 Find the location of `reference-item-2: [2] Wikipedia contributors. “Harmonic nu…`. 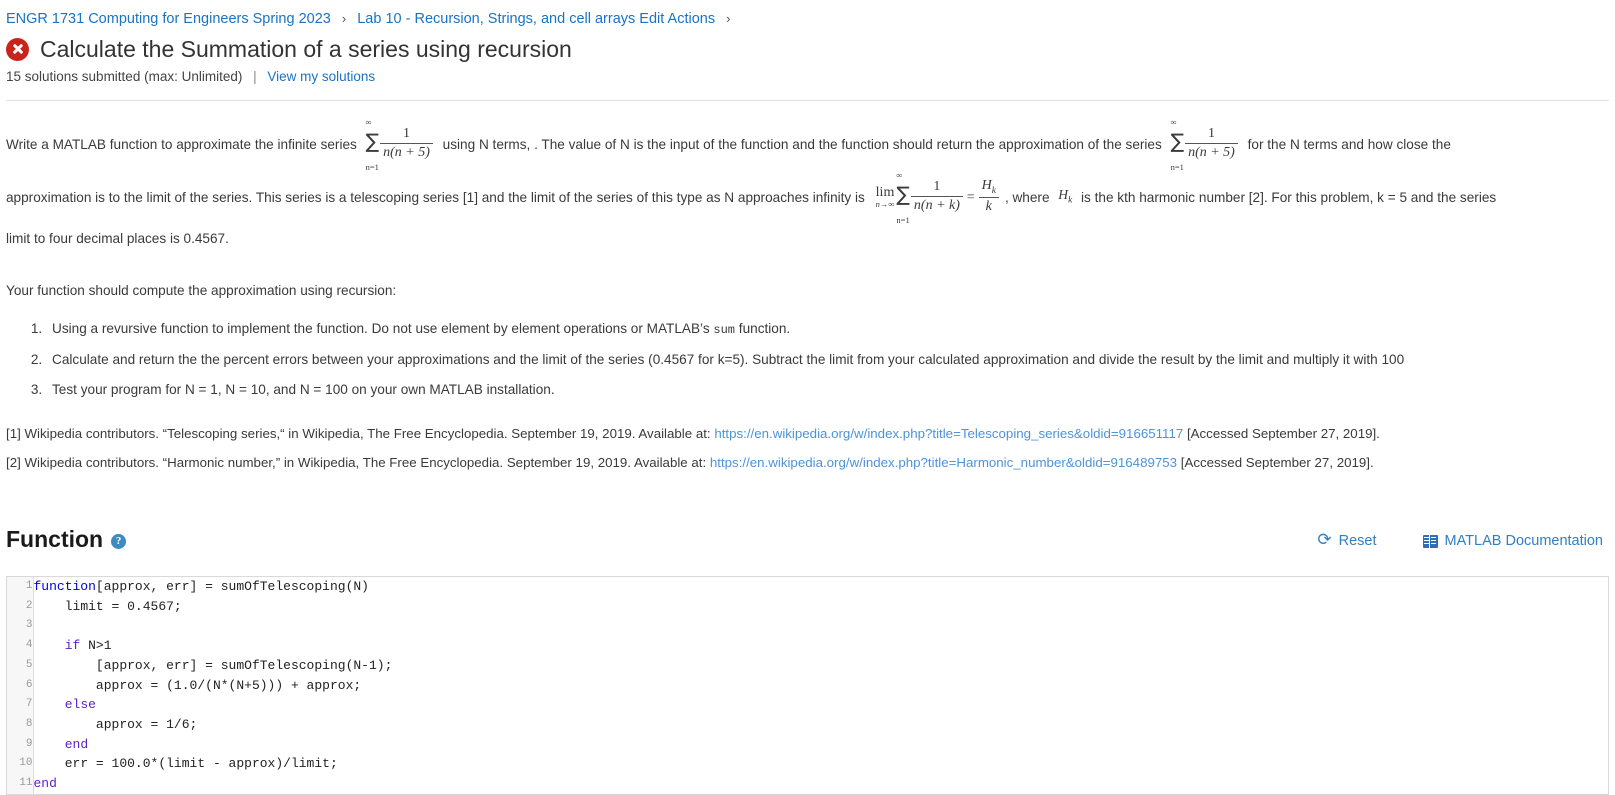

reference-item-2: [2] Wikipedia contributors. “Harmonic nu… is located at coordinates (807, 462).